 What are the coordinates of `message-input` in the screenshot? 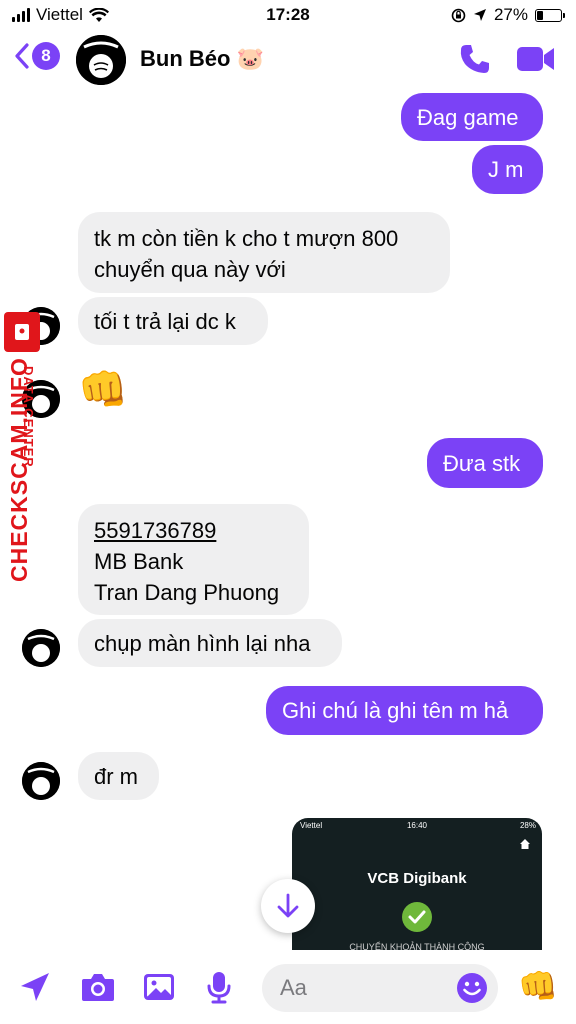 It's located at (365, 988).